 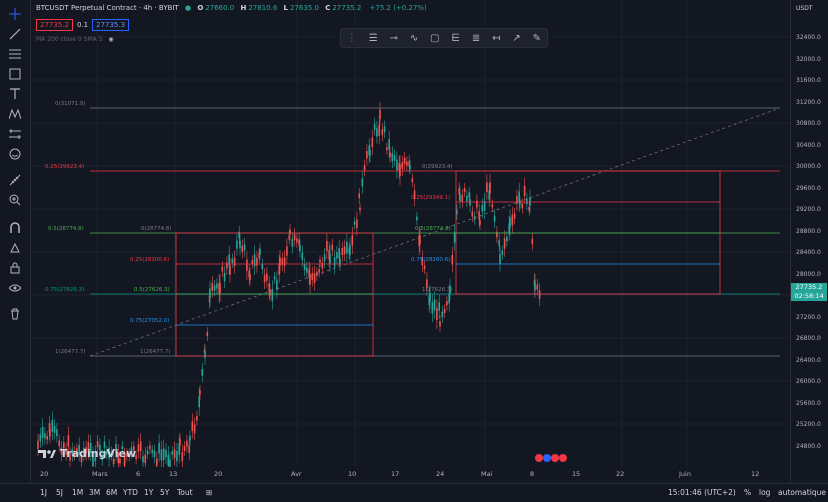 I want to click on current-price-label: 27735.2 02:58:14, so click(x=809, y=292).